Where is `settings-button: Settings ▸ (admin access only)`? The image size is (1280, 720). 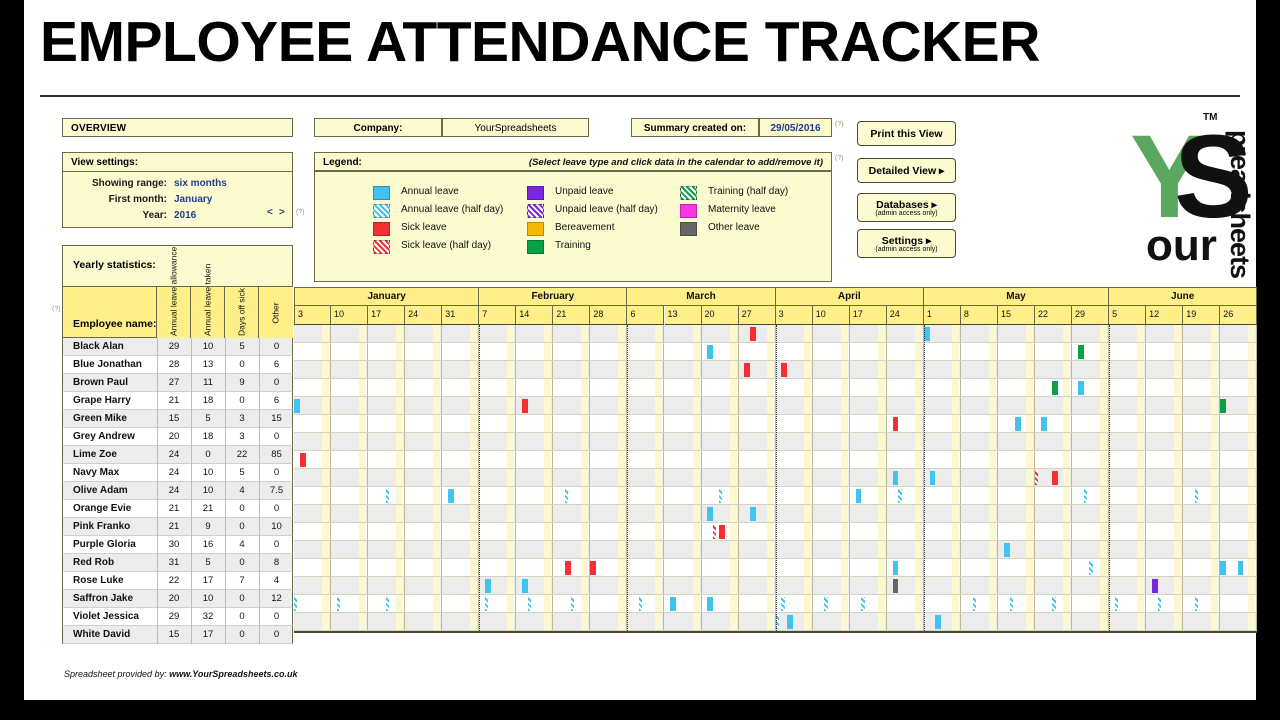 settings-button: Settings ▸ (admin access only) is located at coordinates (906, 243).